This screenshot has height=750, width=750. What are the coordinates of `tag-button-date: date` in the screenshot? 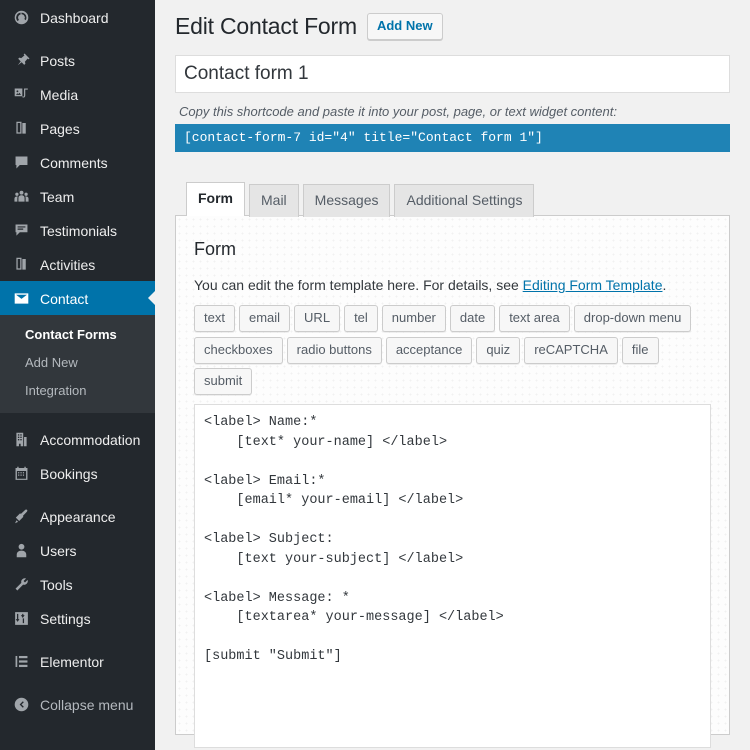 It's located at (472, 318).